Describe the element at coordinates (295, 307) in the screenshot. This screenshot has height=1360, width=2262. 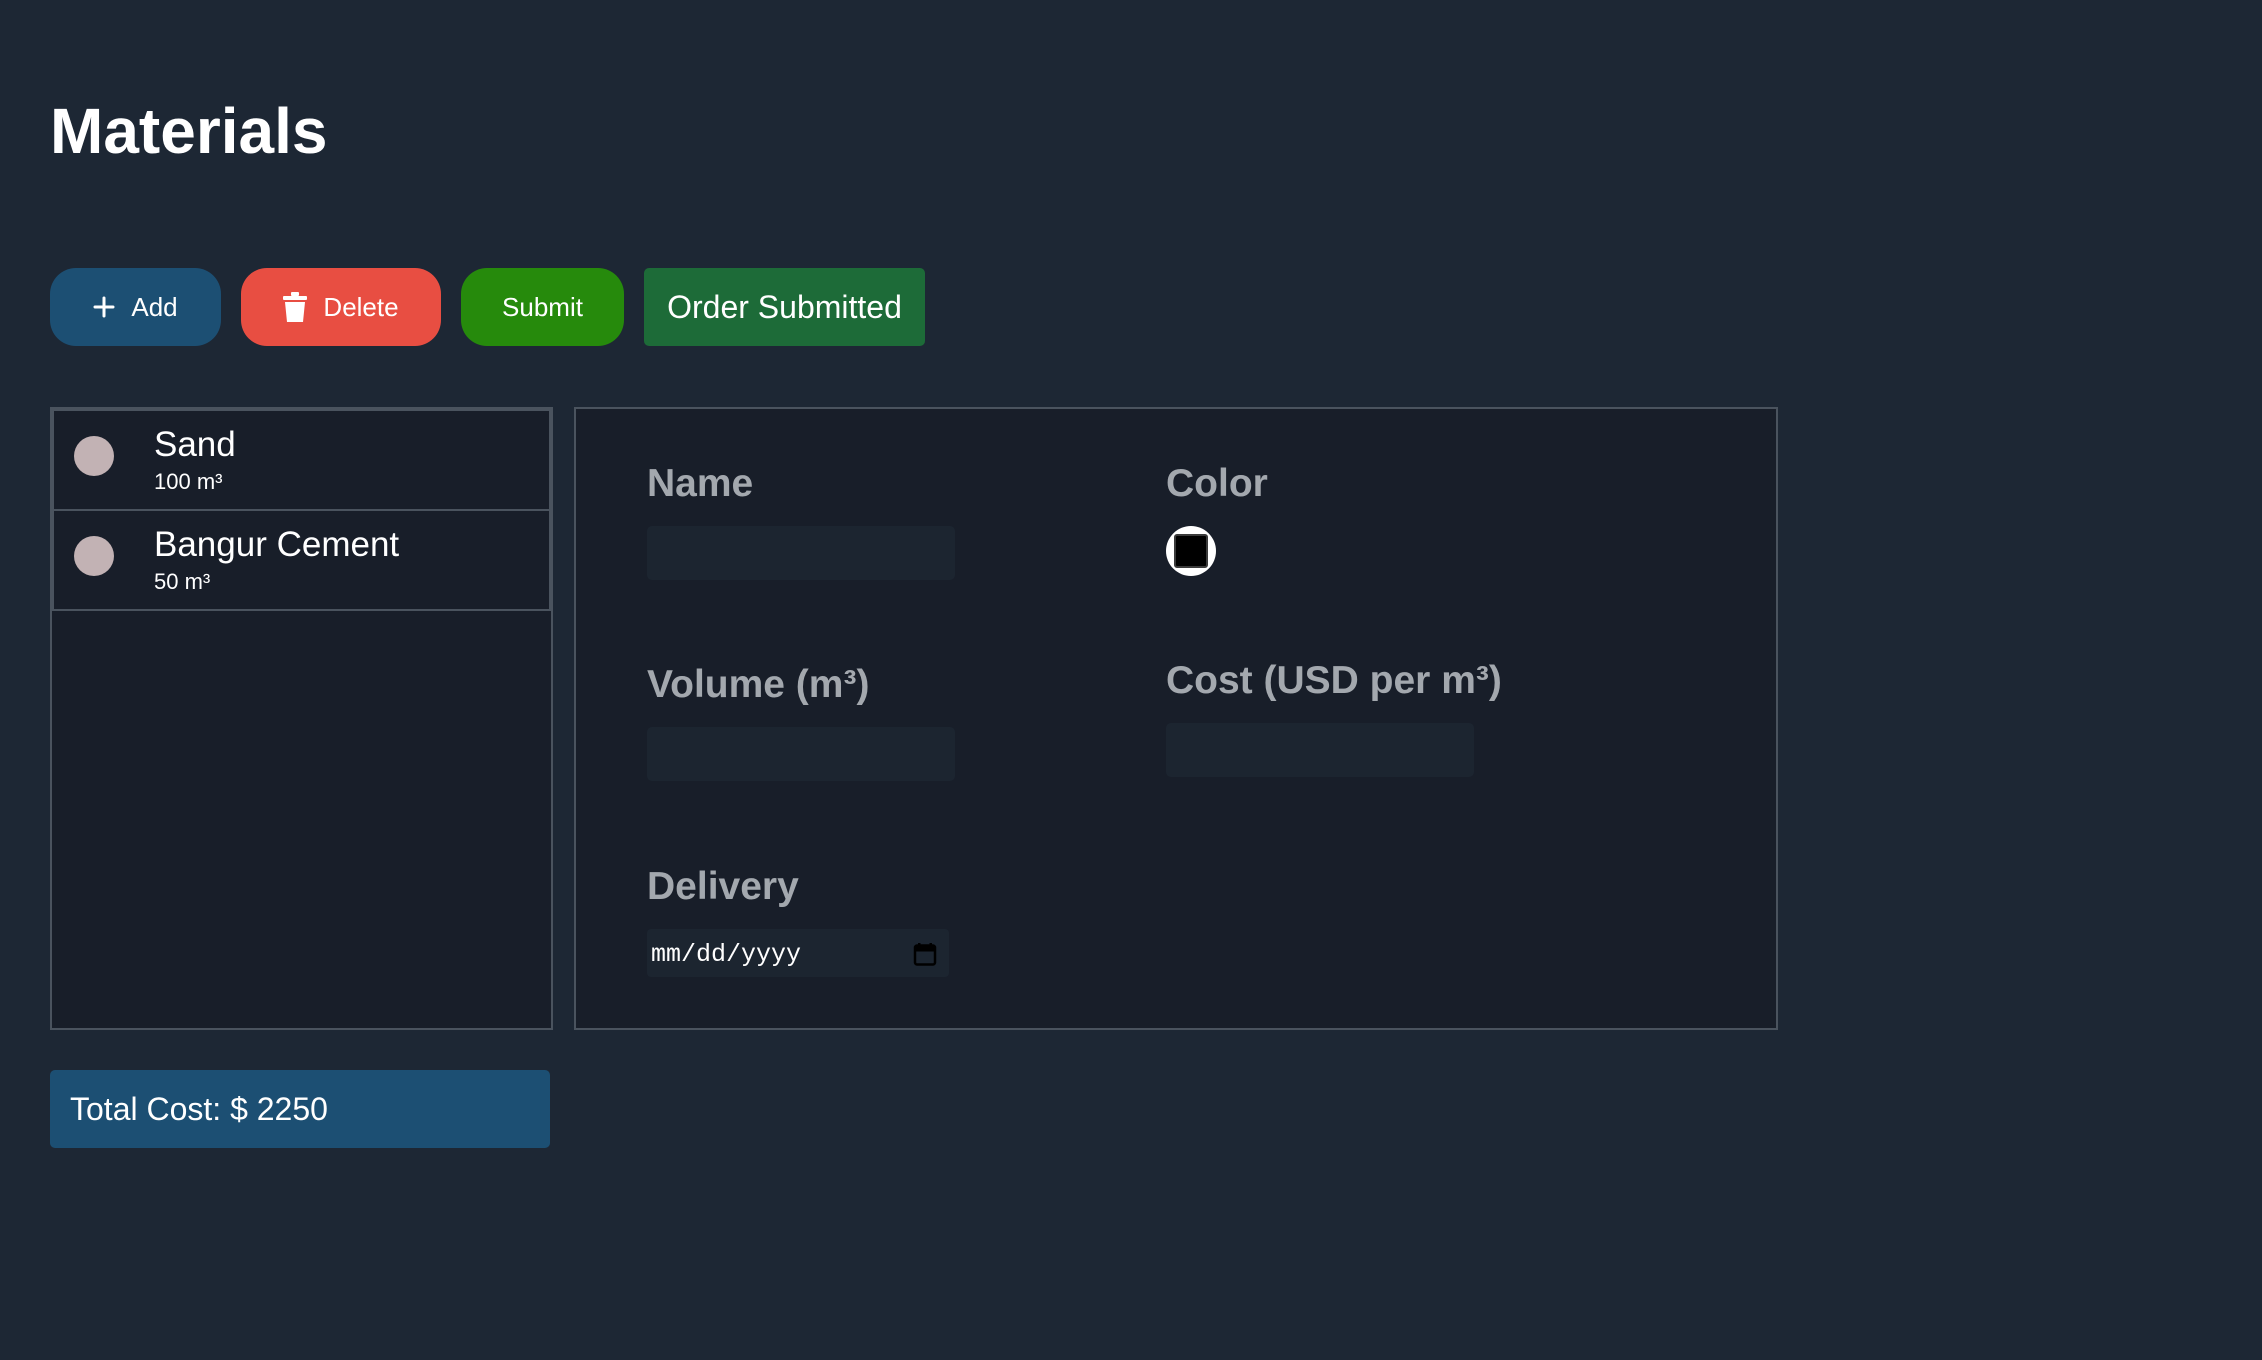
I see `trash-icon` at that location.